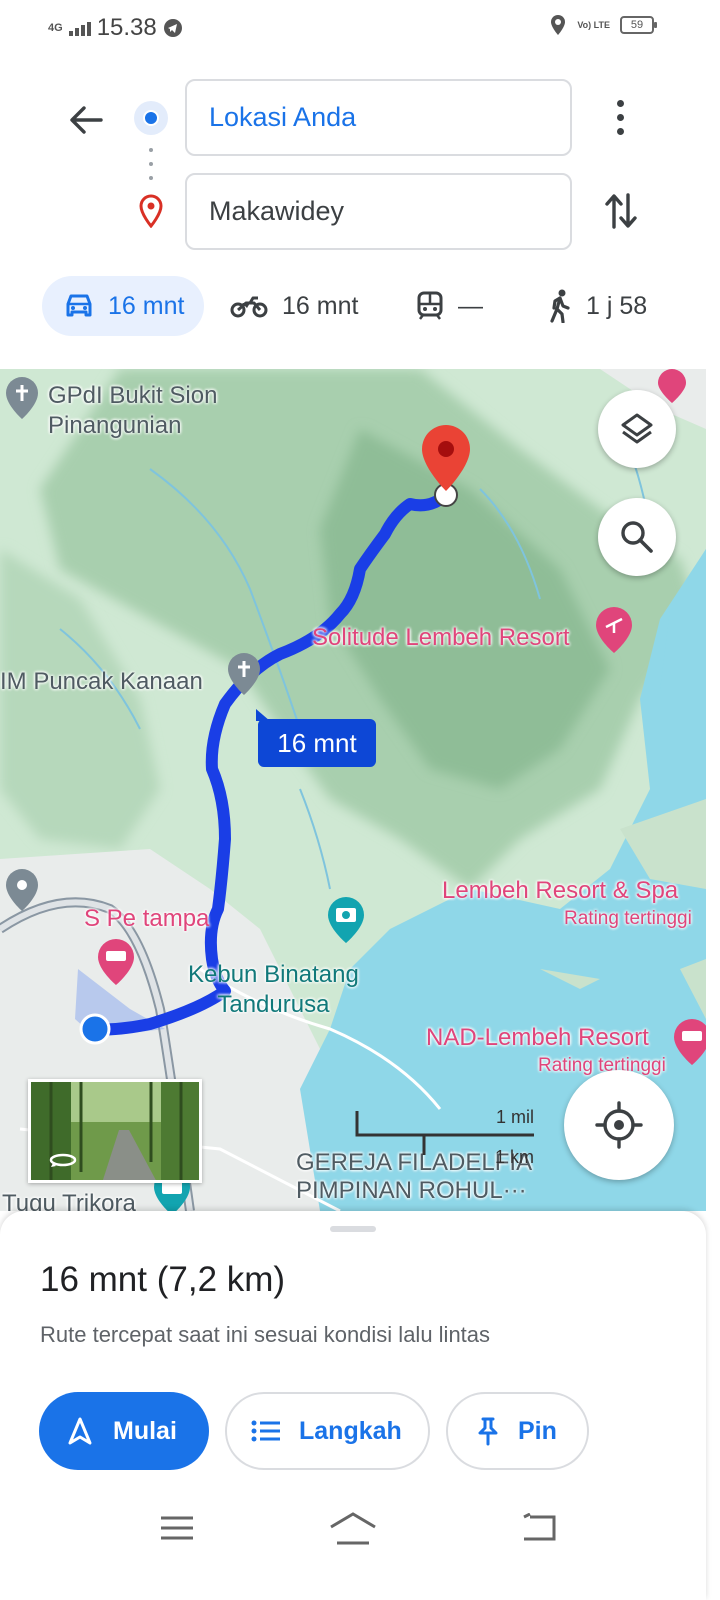  Describe the element at coordinates (360, 28) in the screenshot. I see `status-bar: 4G 15.38 Vo) LTE 59` at that location.